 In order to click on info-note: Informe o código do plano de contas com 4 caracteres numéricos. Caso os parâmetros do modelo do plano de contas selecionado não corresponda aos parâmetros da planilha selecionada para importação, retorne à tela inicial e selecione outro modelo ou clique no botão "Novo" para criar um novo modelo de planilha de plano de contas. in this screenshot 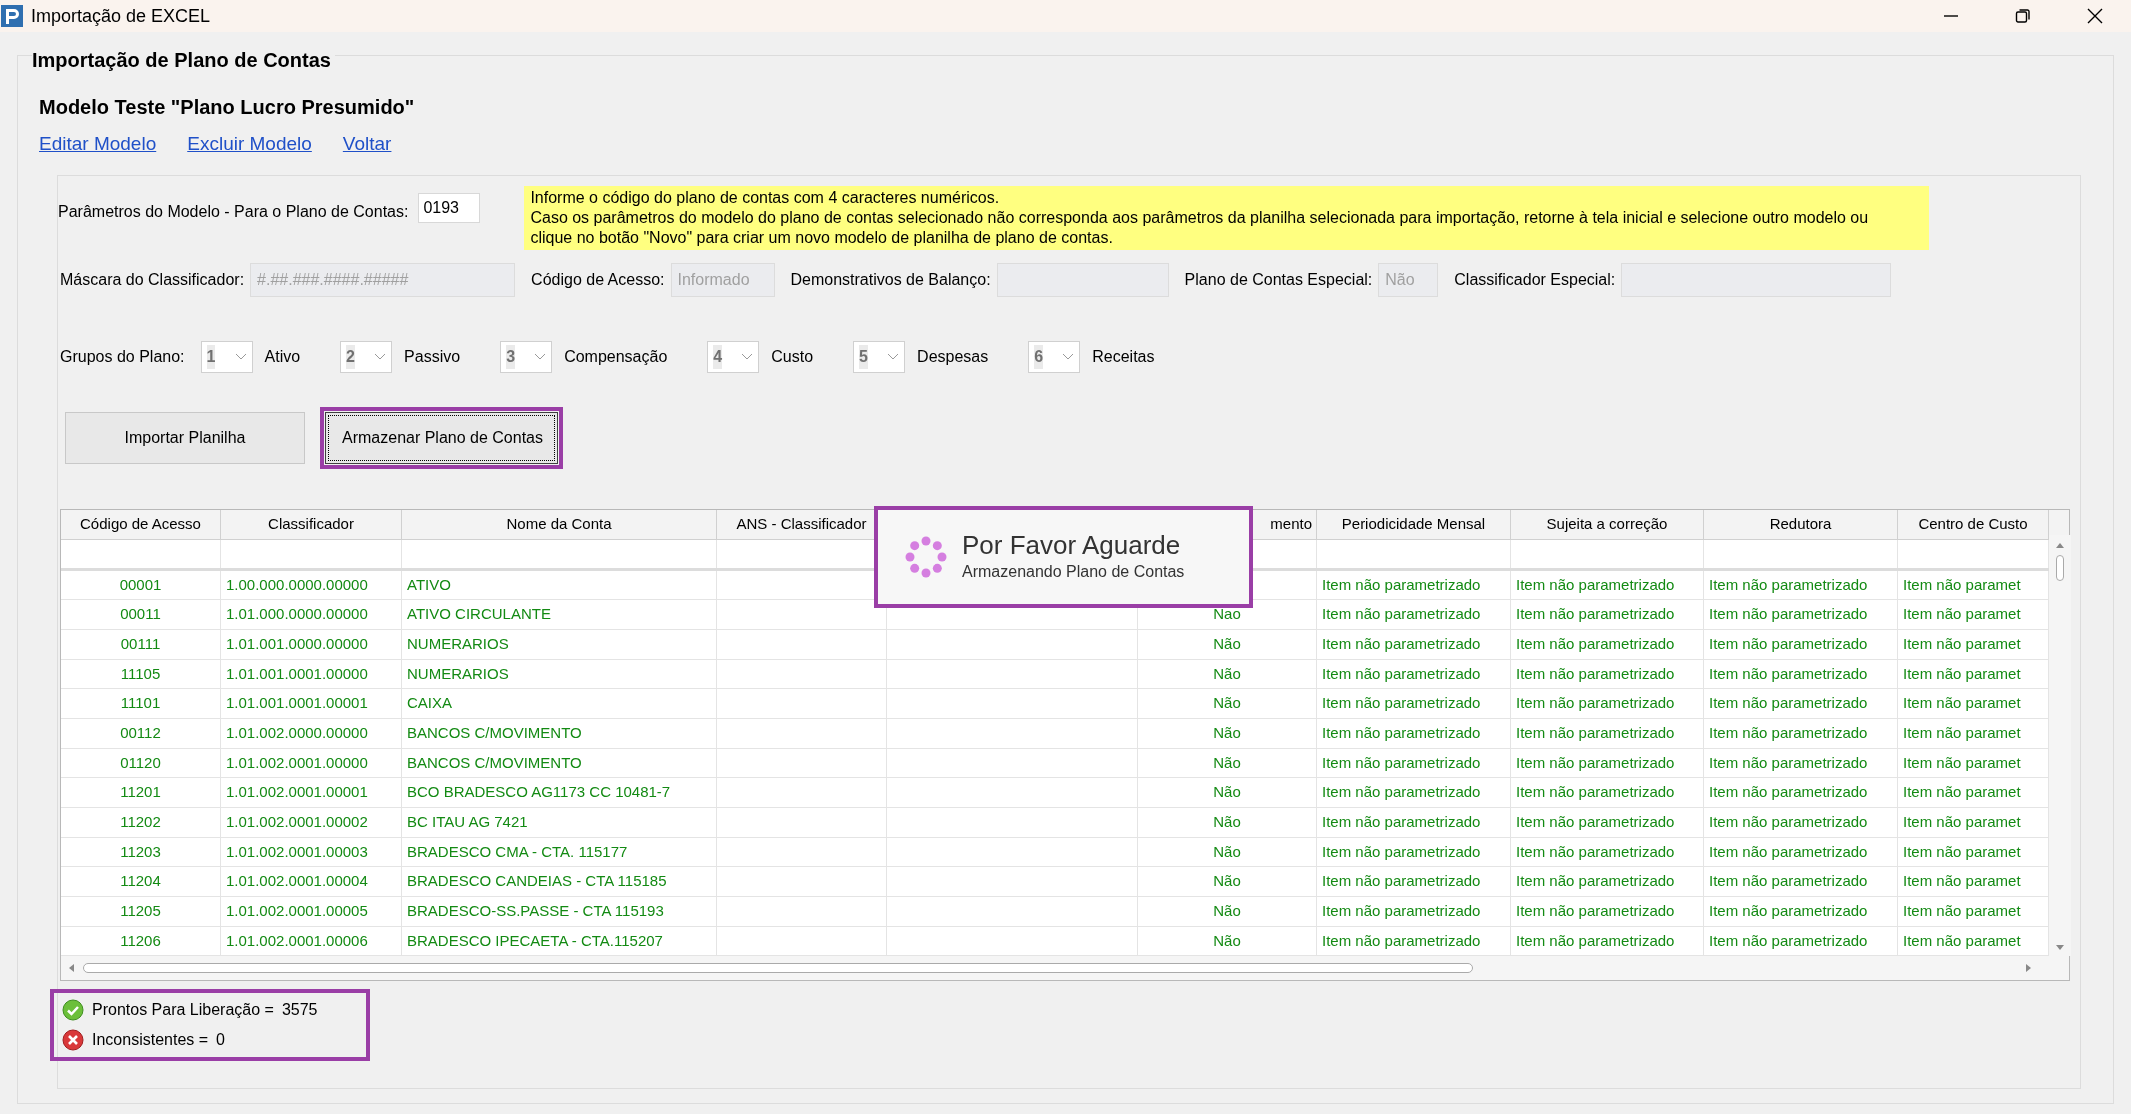, I will do `click(1227, 217)`.